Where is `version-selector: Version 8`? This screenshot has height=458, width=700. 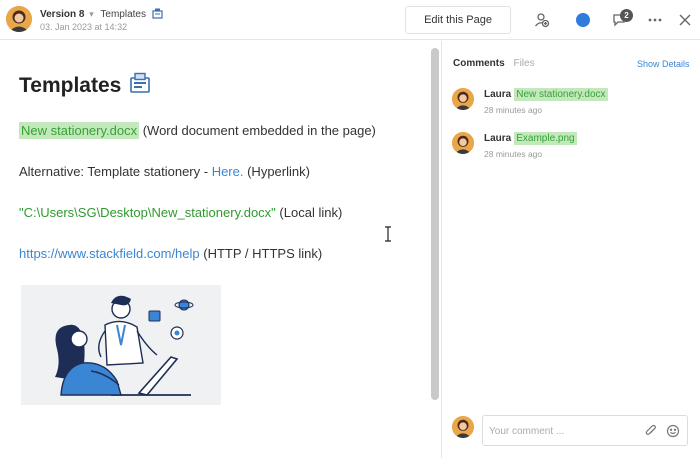 version-selector: Version 8 is located at coordinates (62, 14).